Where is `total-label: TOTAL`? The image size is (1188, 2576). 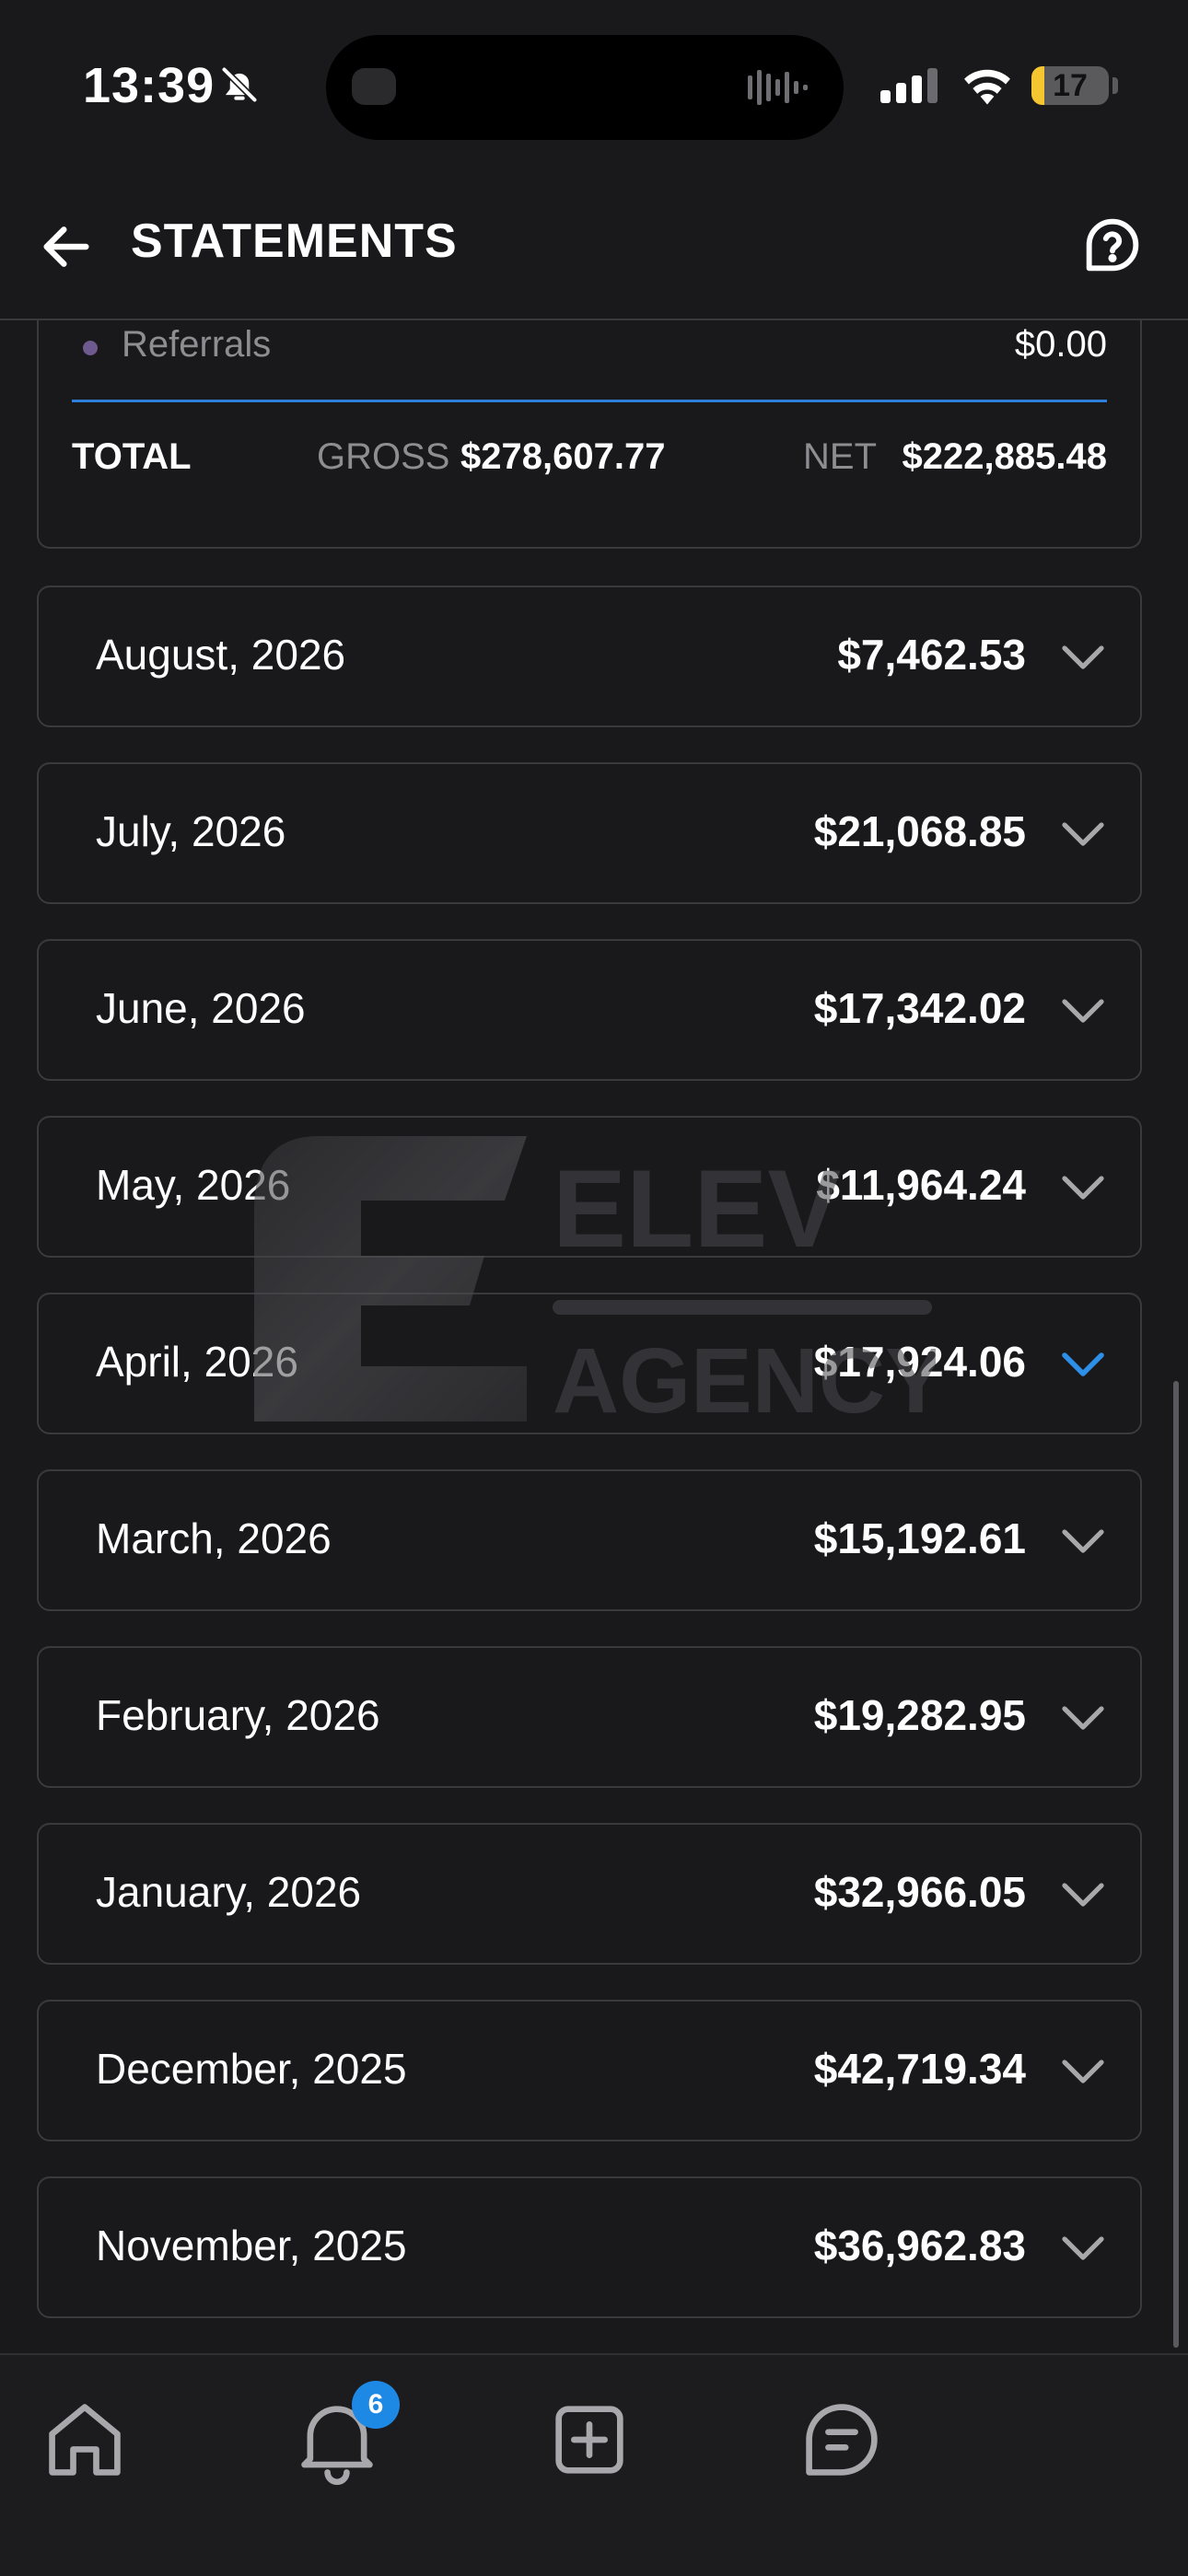 total-label: TOTAL is located at coordinates (132, 456).